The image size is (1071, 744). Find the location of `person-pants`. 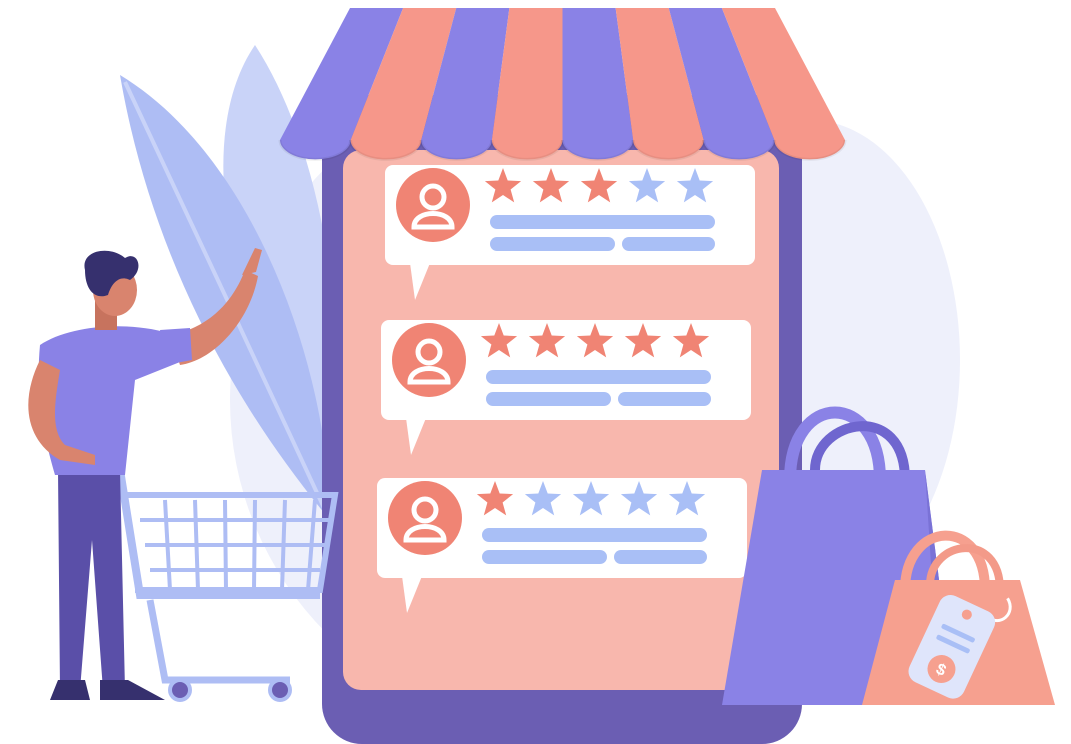

person-pants is located at coordinates (91, 580).